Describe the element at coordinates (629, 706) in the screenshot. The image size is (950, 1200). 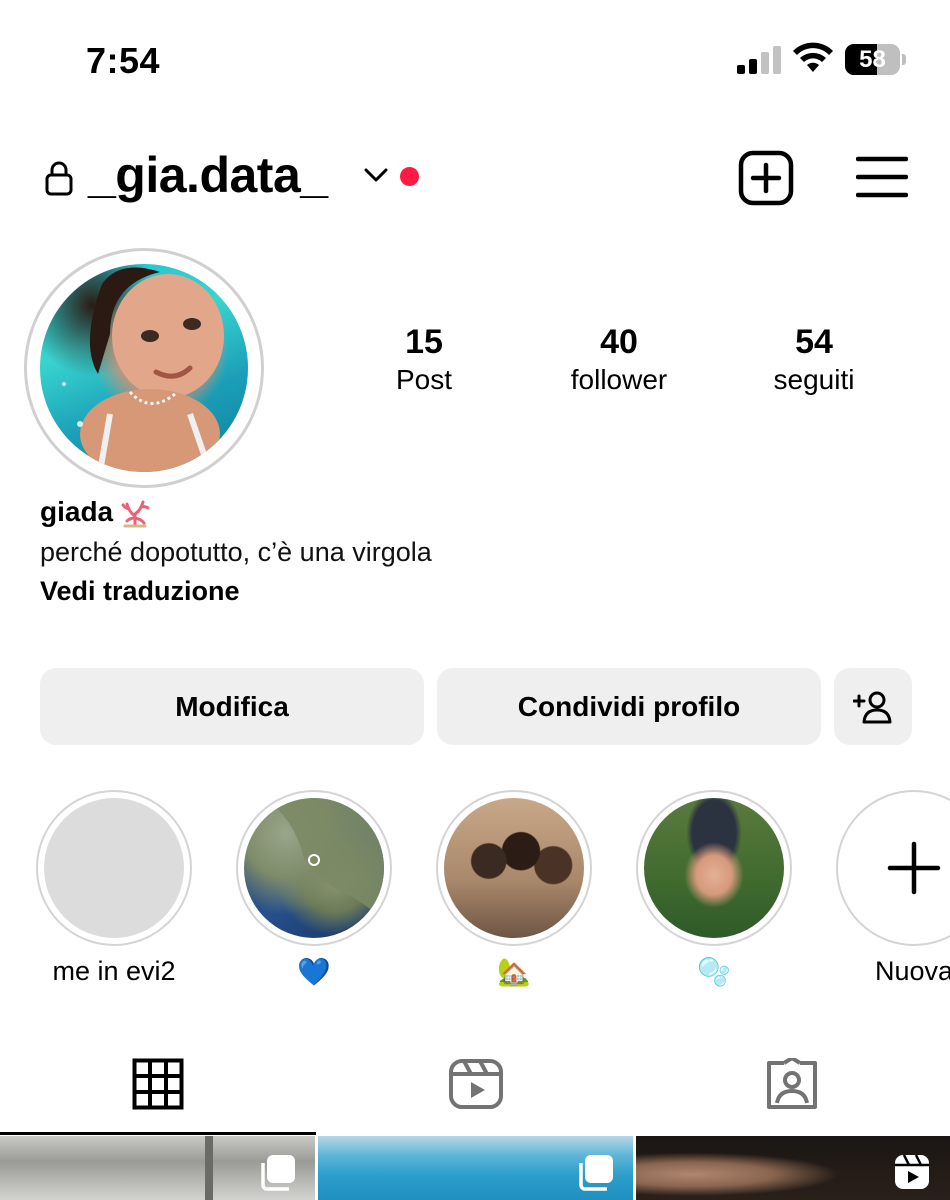
I see `share-profile-button: Condividi profilo` at that location.